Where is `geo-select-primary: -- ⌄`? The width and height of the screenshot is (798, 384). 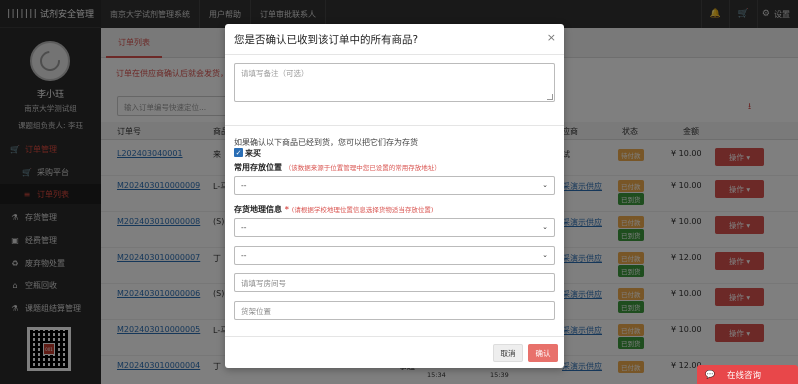
geo-select-primary: -- ⌄ is located at coordinates (394, 227).